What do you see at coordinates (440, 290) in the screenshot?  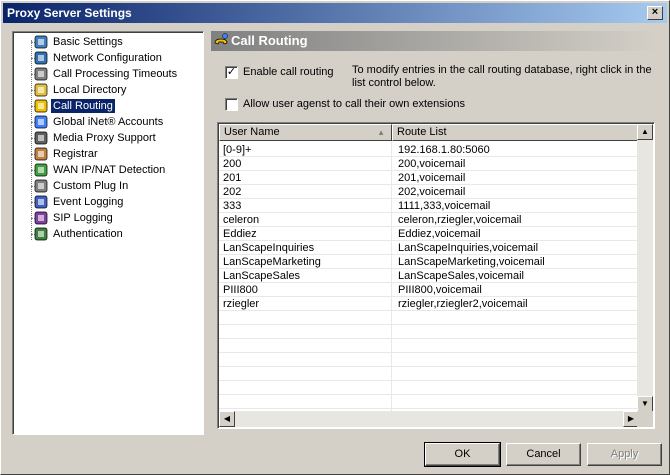 I see `route-list-cell: PIII800,voicemail` at bounding box center [440, 290].